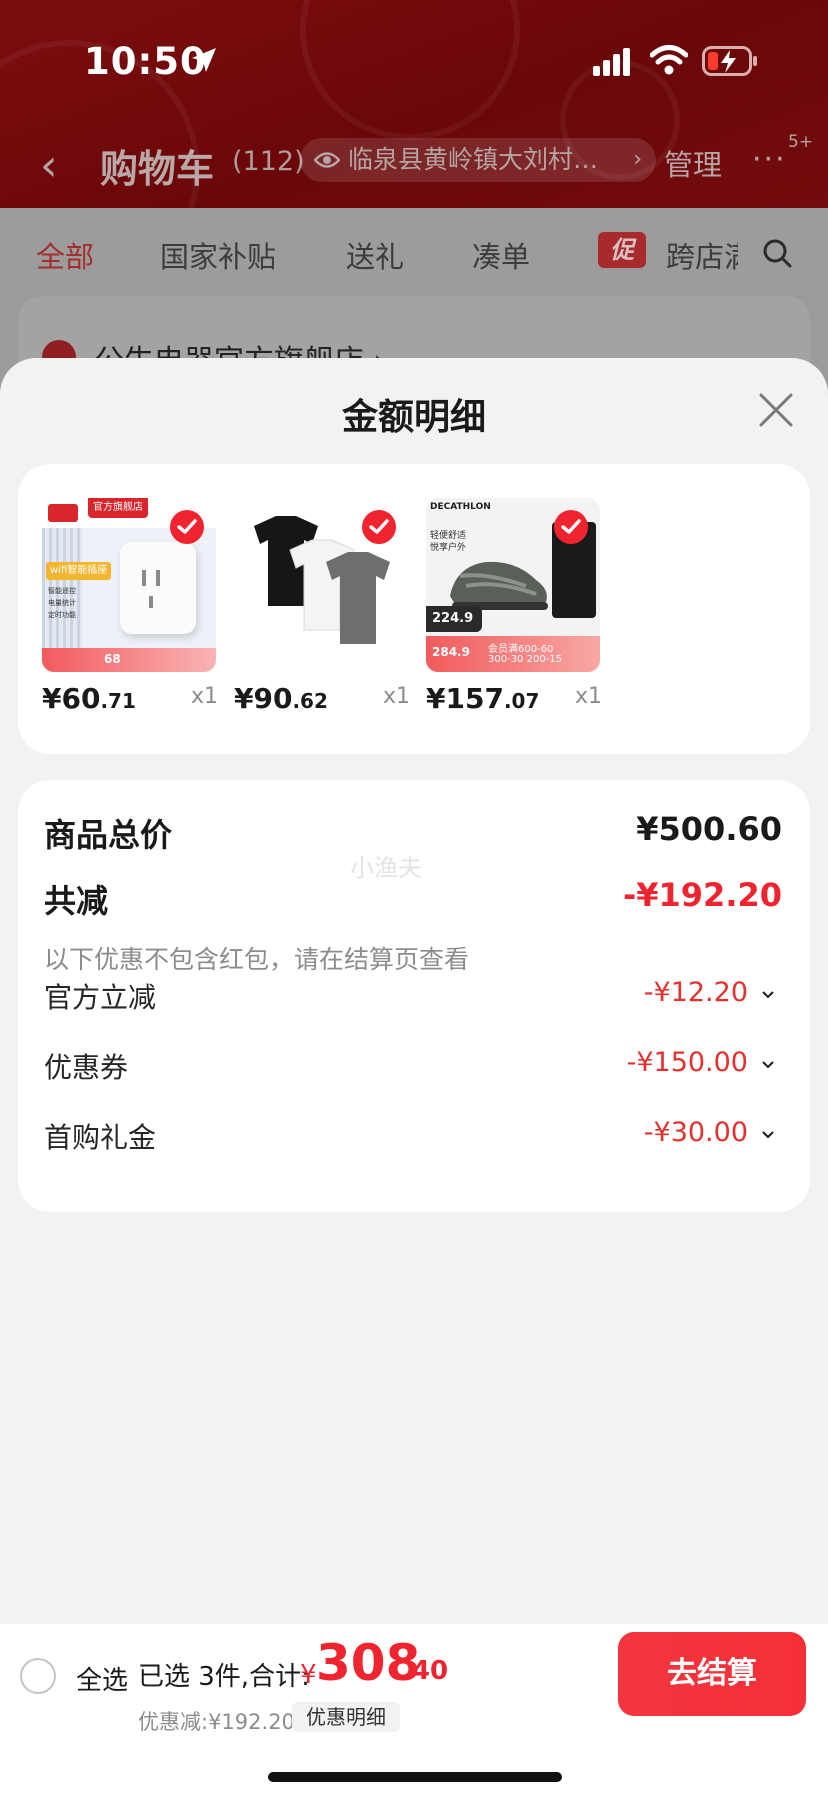 Image resolution: width=828 pixels, height=1796 pixels. I want to click on plus-price: 224.9, so click(453, 618).